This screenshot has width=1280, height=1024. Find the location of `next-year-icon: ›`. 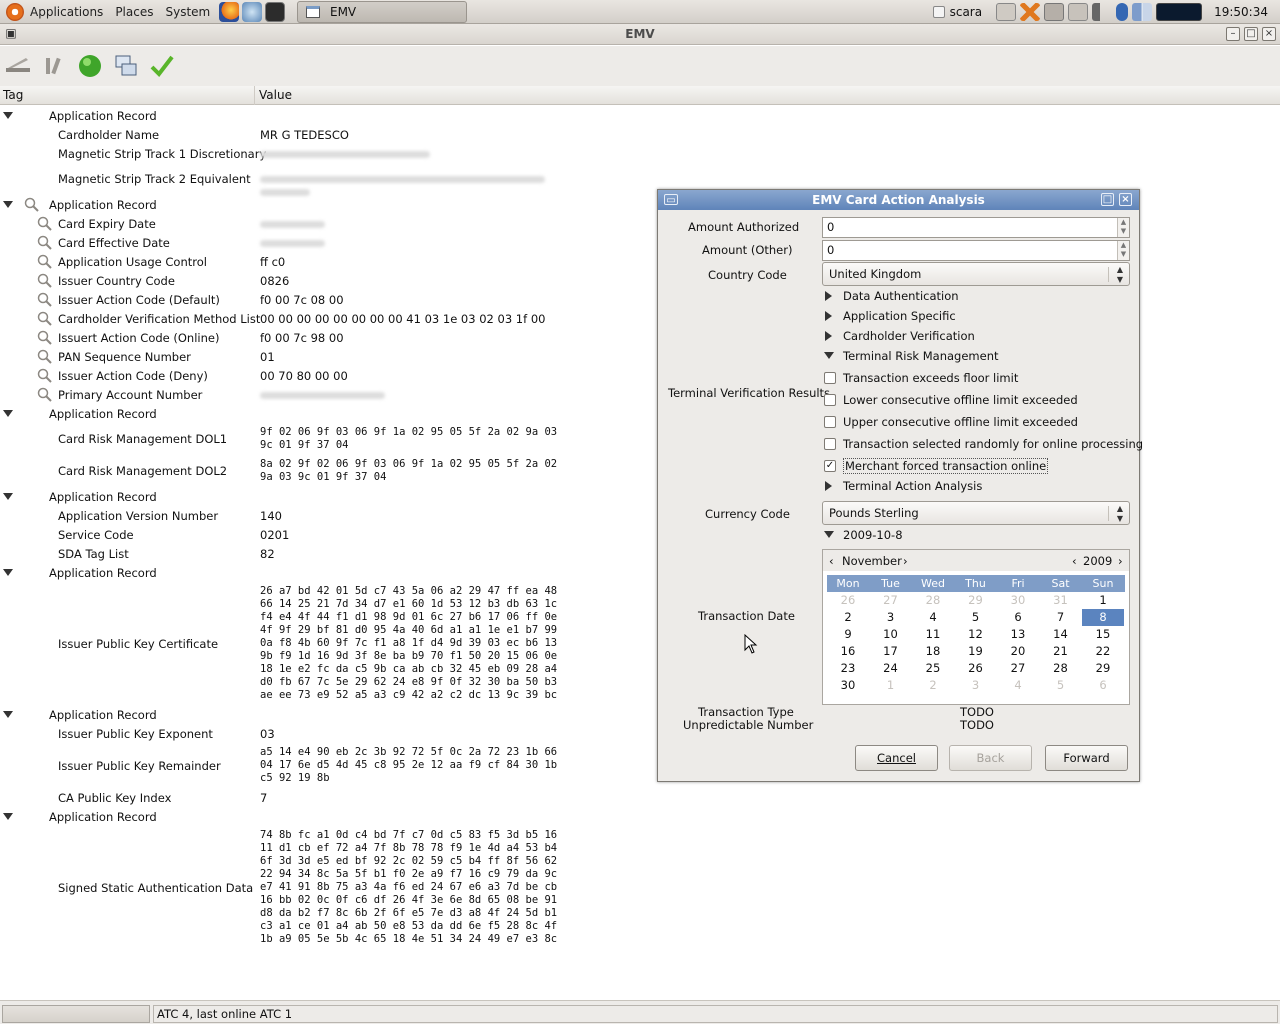

next-year-icon: › is located at coordinates (1120, 561).